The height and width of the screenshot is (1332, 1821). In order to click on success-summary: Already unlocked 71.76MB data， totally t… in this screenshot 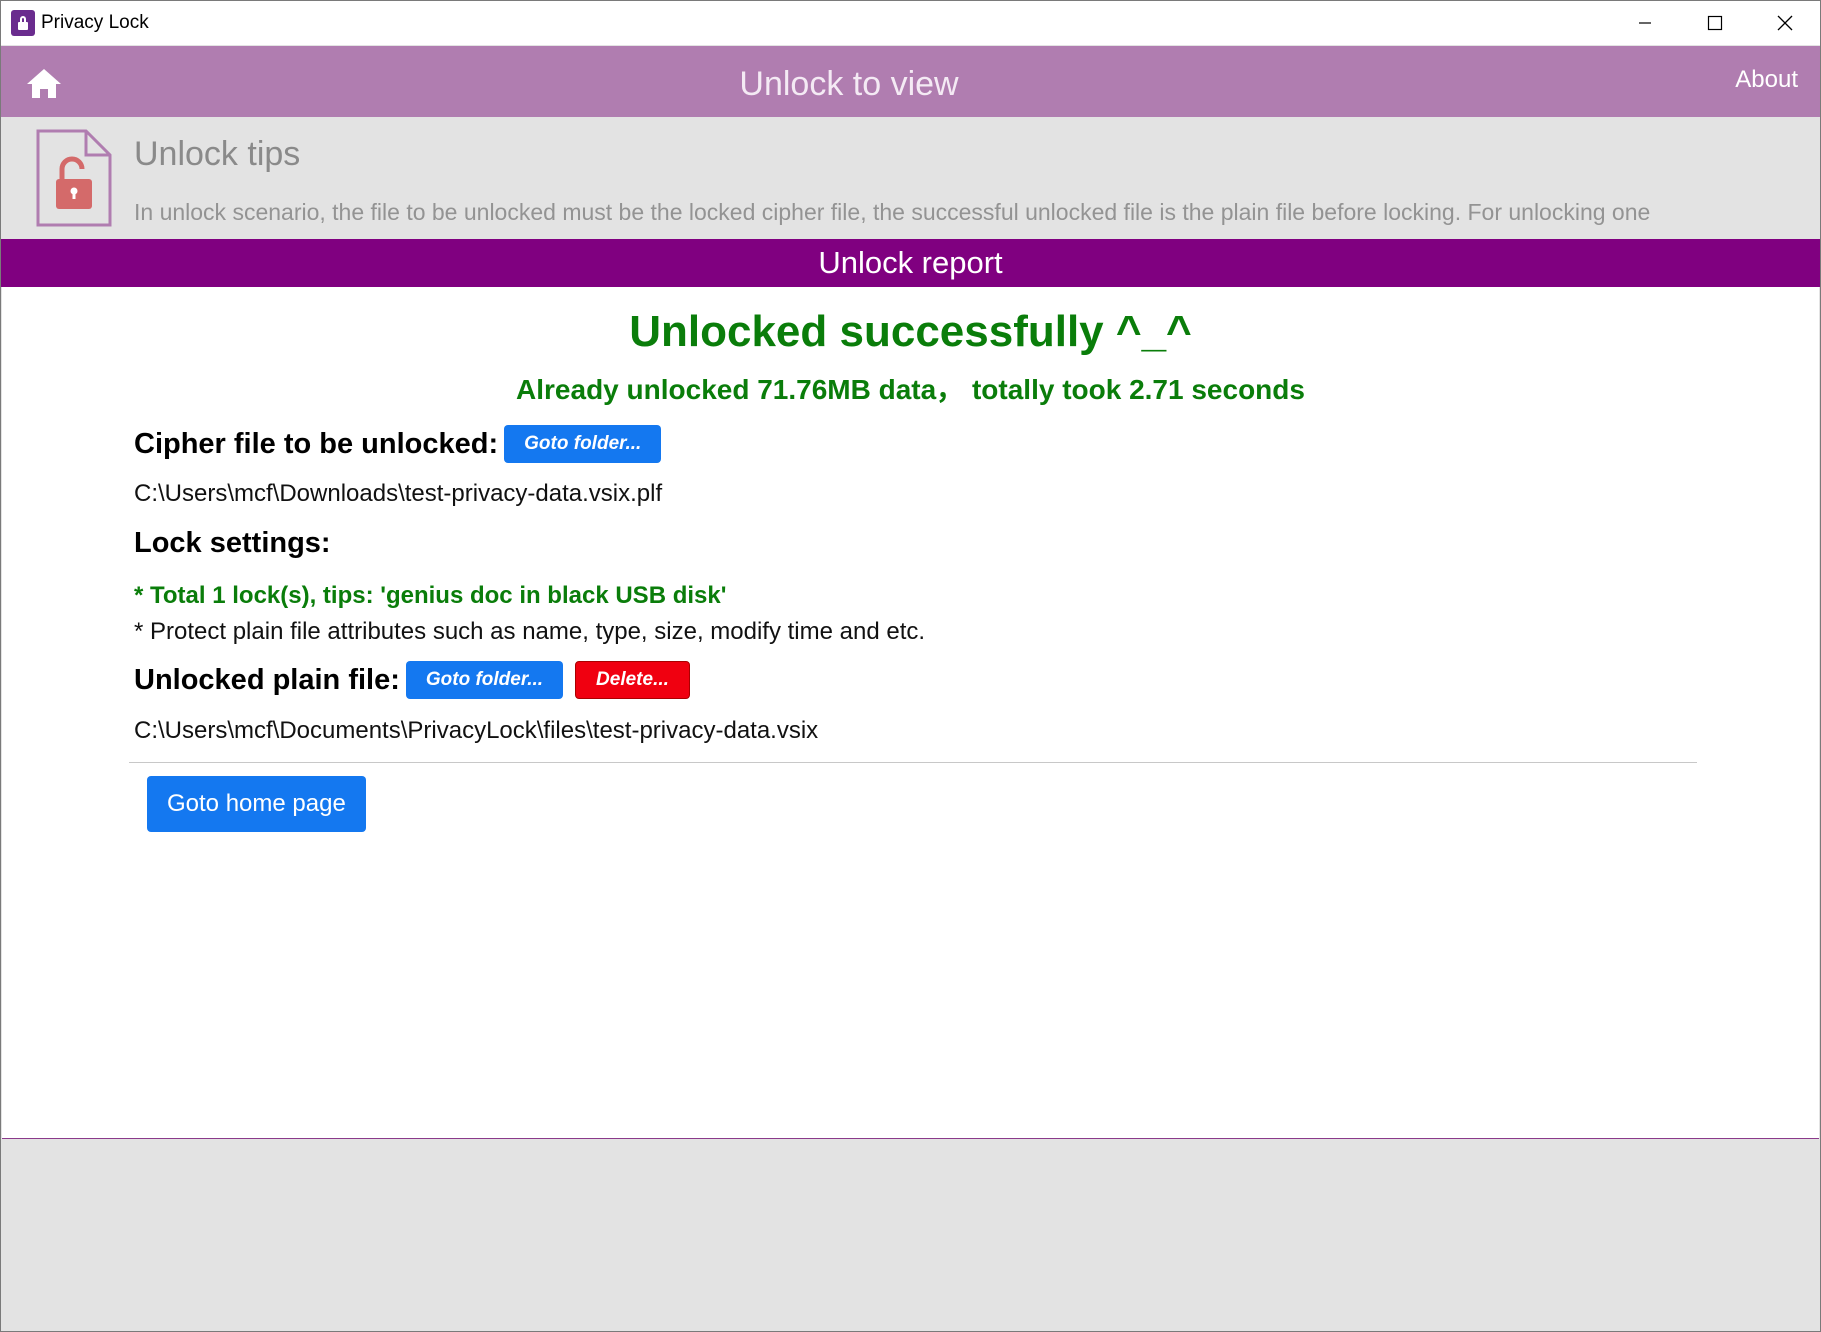, I will do `click(910, 389)`.